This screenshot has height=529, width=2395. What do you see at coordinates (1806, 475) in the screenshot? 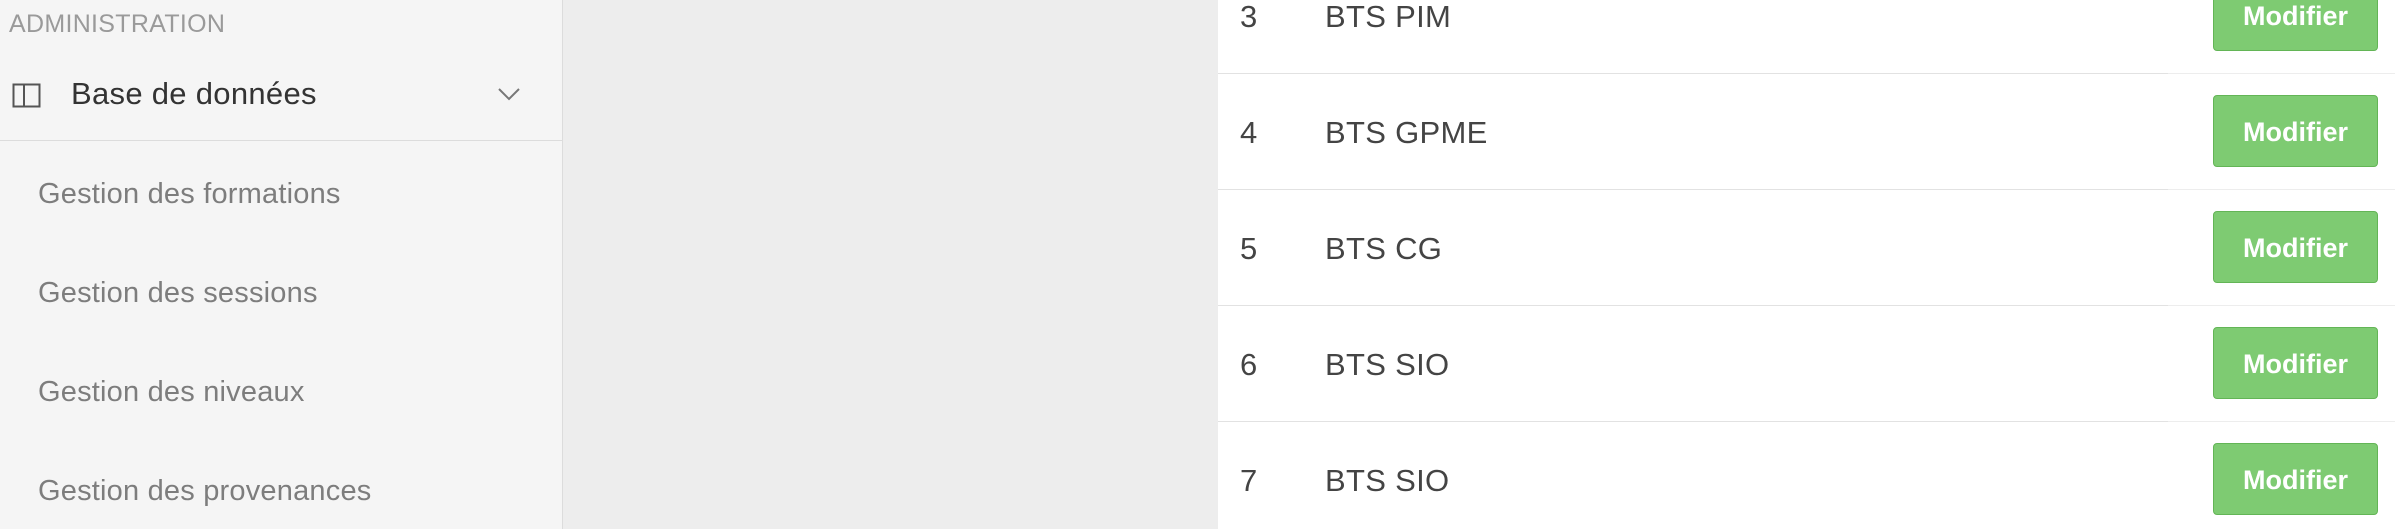
I see `table-row: 7 BTS SIO Modifier` at bounding box center [1806, 475].